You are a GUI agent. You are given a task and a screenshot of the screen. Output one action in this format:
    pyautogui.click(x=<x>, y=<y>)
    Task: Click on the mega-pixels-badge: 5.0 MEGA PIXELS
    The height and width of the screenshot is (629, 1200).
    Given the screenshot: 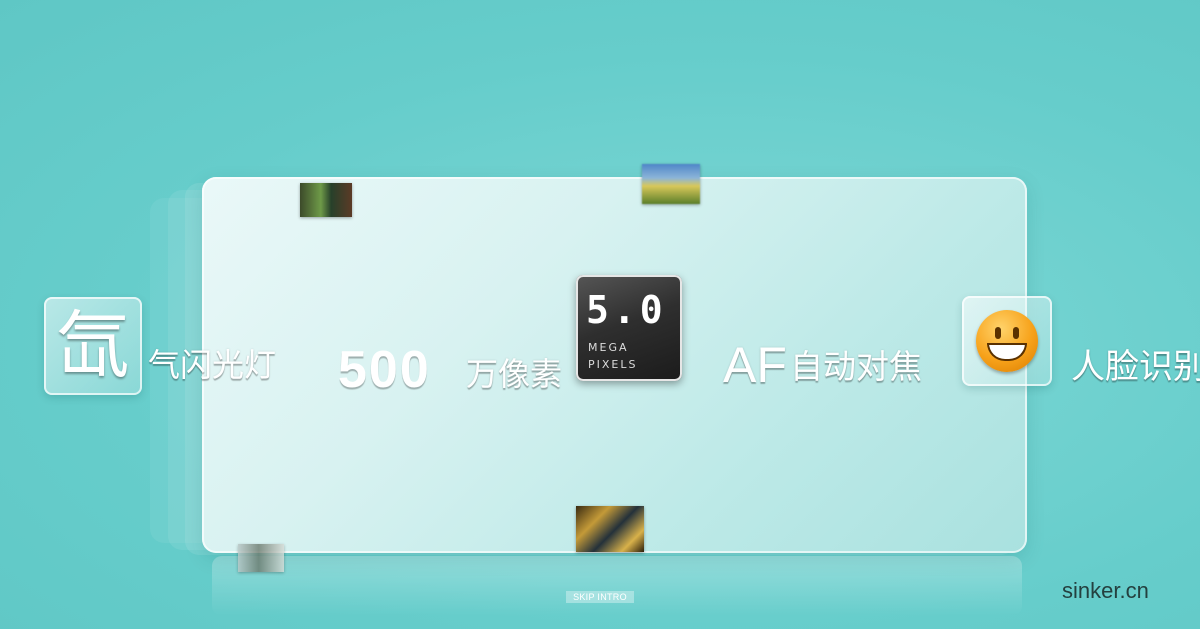 What is the action you would take?
    pyautogui.click(x=629, y=328)
    